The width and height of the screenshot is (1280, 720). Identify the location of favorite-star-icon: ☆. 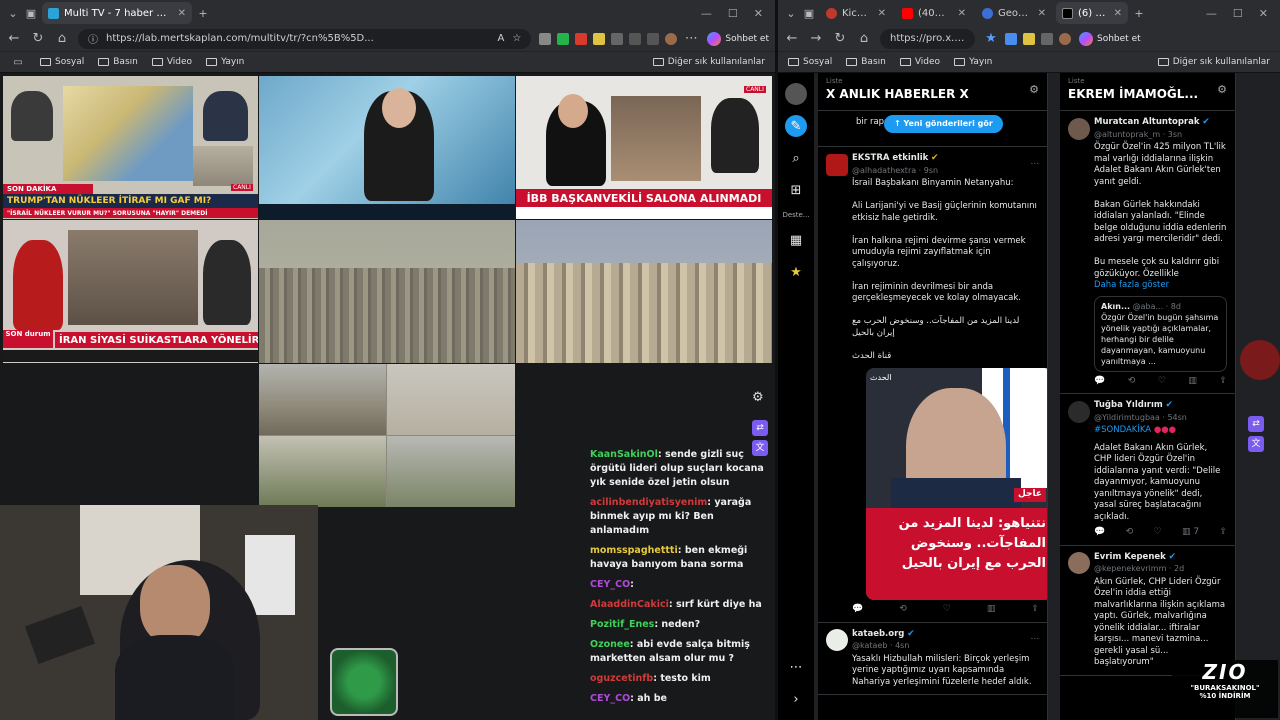
(516, 38).